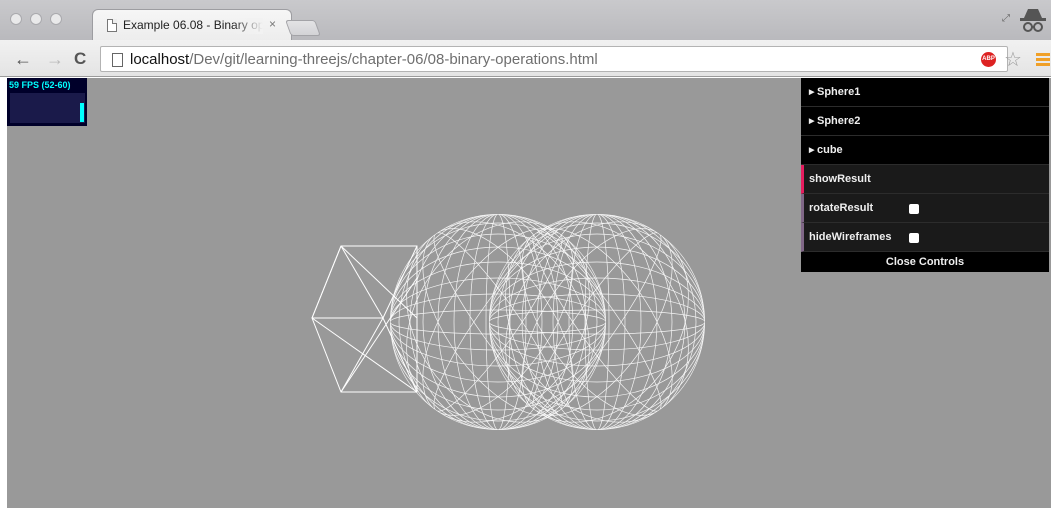 The height and width of the screenshot is (508, 1051). I want to click on rotate-result-control: rotateResult, so click(925, 208).